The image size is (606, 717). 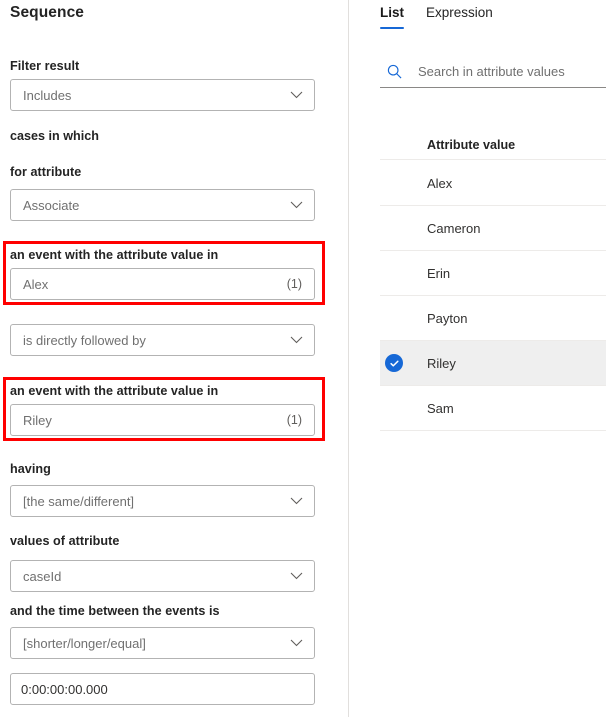 What do you see at coordinates (162, 95) in the screenshot?
I see `filter-result-dropdown: Includes` at bounding box center [162, 95].